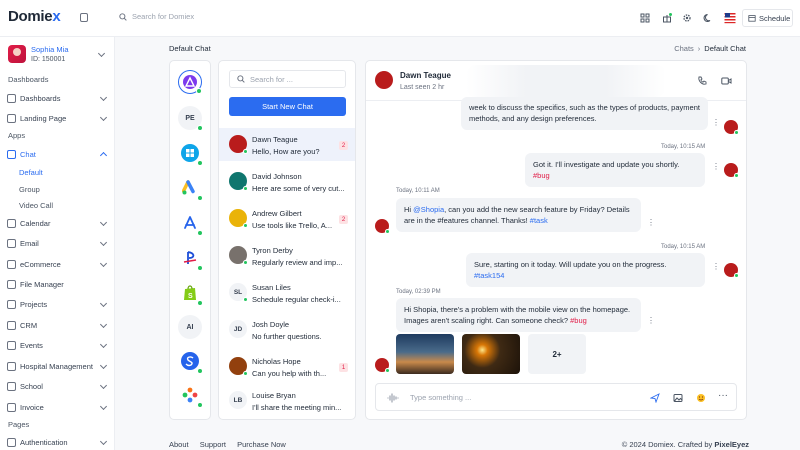 Image resolution: width=800 pixels, height=450 pixels. What do you see at coordinates (343, 219) in the screenshot?
I see `unread-badge: 2` at bounding box center [343, 219].